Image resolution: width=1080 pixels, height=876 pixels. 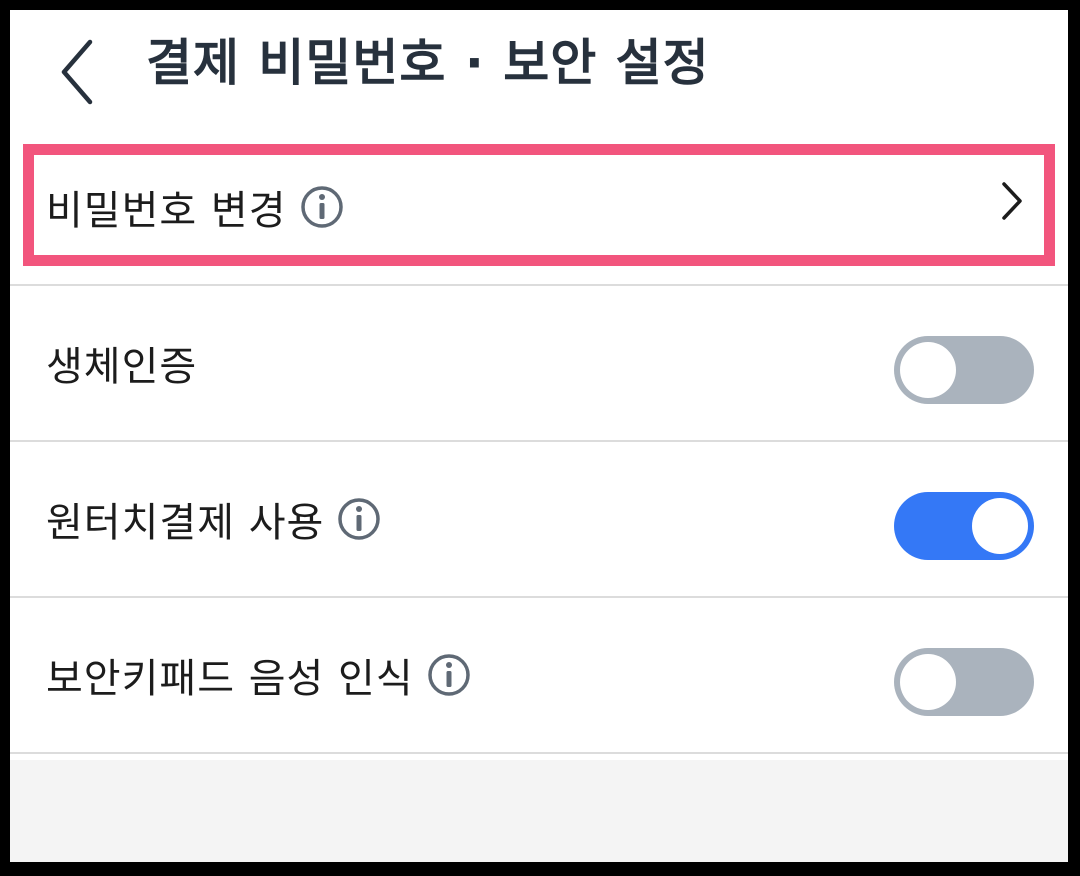 I want to click on row-label-wrap: 보안키패드 음성 인식, so click(x=259, y=675).